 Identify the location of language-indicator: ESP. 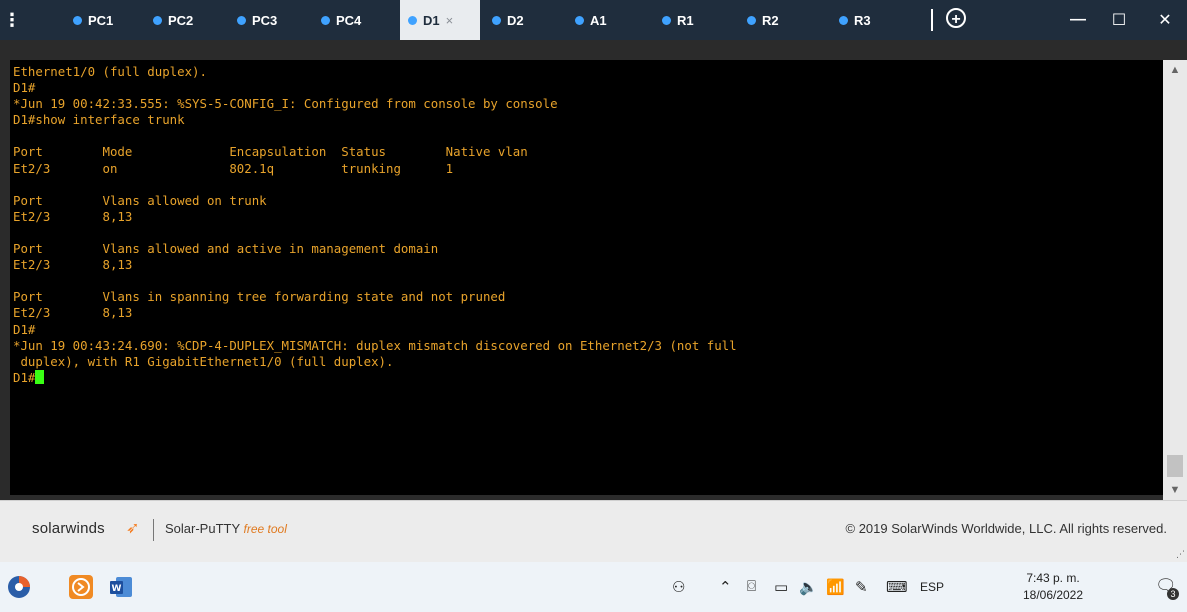
(932, 587).